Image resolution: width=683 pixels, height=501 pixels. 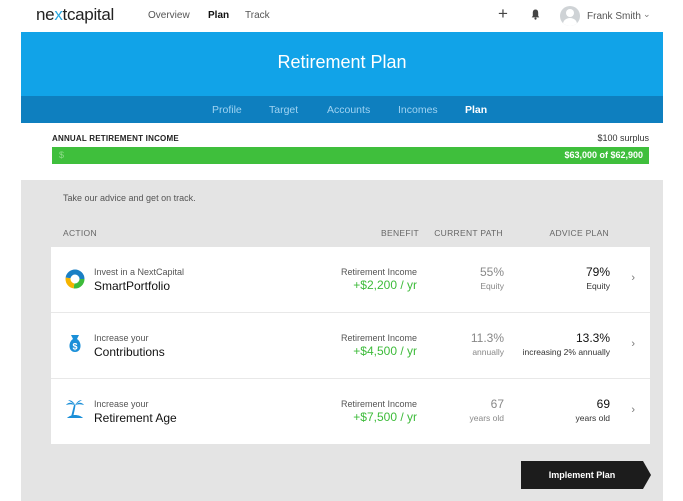 I want to click on dollar-symbol: $, so click(x=62, y=155).